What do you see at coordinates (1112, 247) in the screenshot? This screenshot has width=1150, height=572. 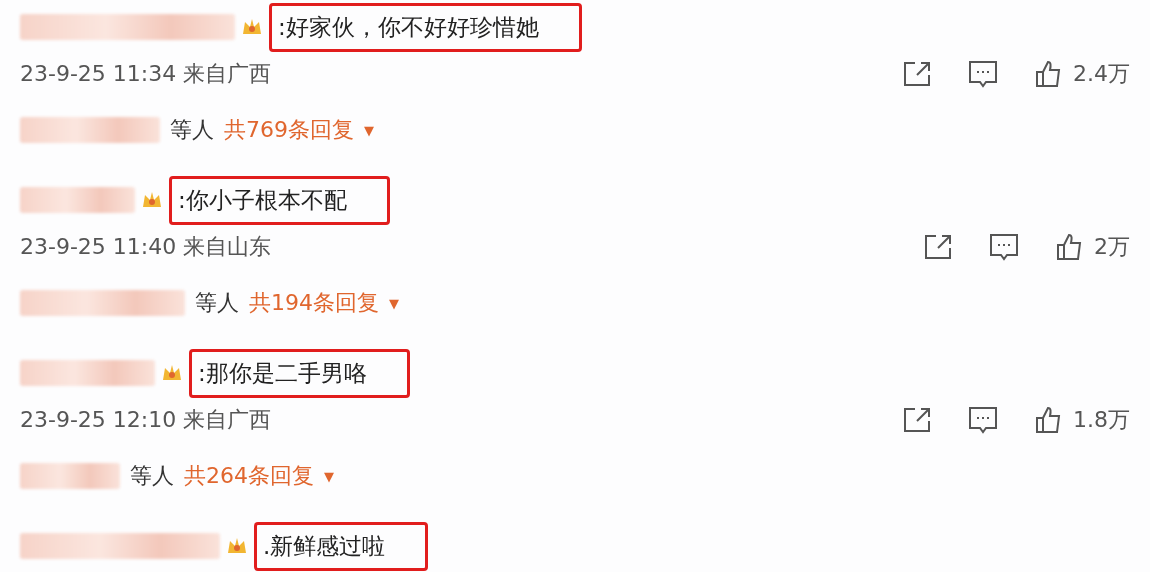 I see `like-count: 2万` at bounding box center [1112, 247].